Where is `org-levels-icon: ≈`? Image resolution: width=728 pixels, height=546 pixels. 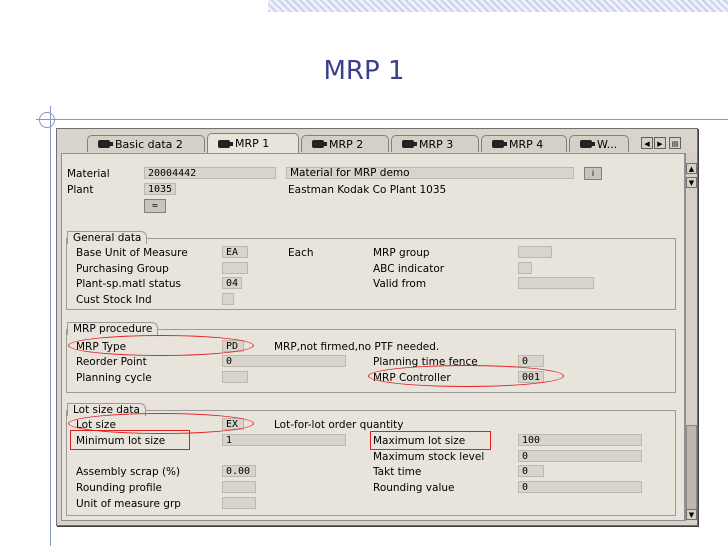
org-levels-icon: ≈ is located at coordinates (155, 206).